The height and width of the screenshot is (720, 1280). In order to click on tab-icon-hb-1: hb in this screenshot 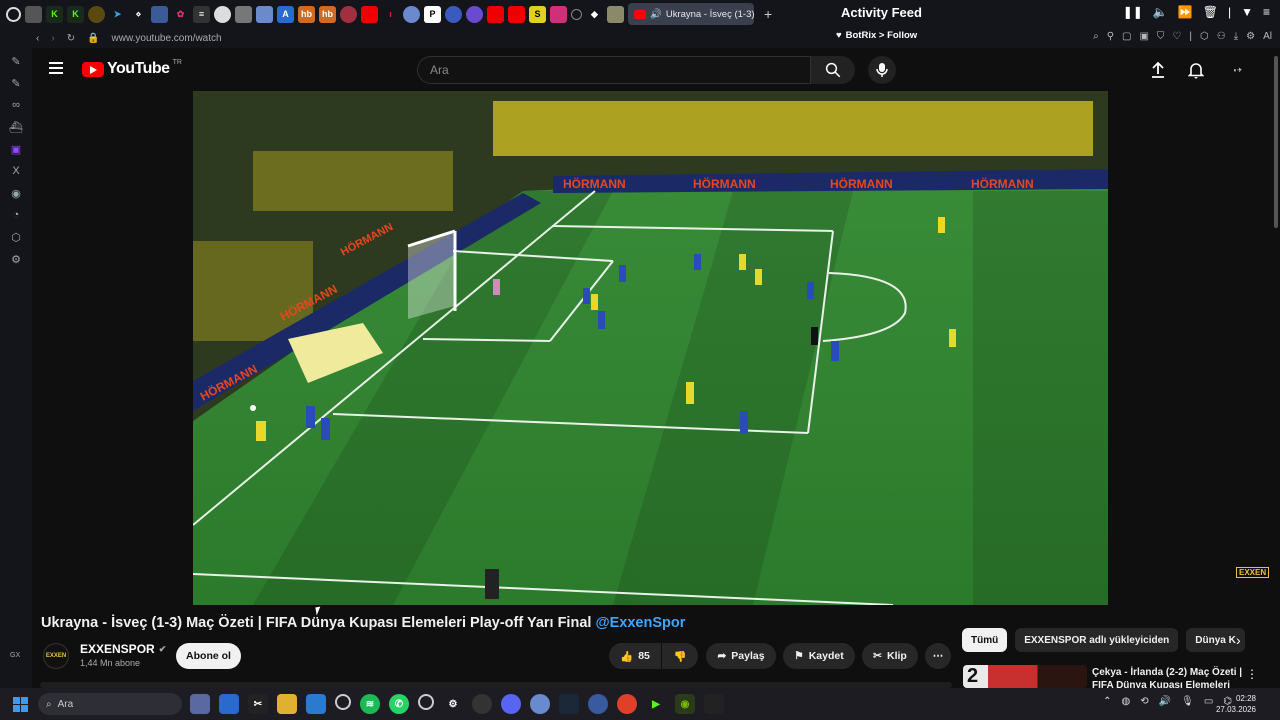, I will do `click(306, 14)`.